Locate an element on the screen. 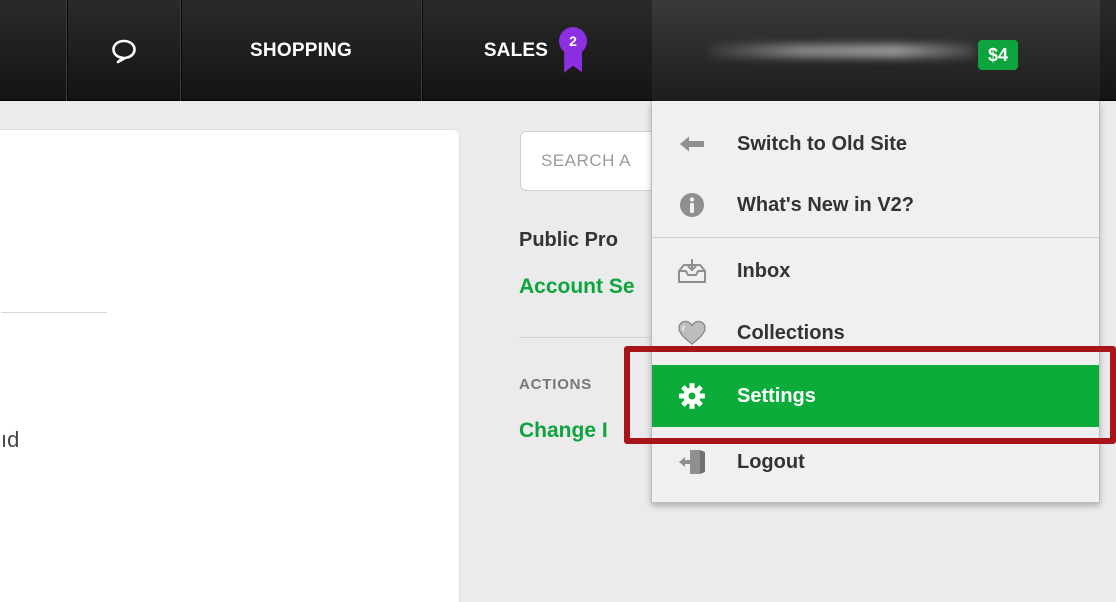 The width and height of the screenshot is (1116, 602). user-name-blurred is located at coordinates (841, 51).